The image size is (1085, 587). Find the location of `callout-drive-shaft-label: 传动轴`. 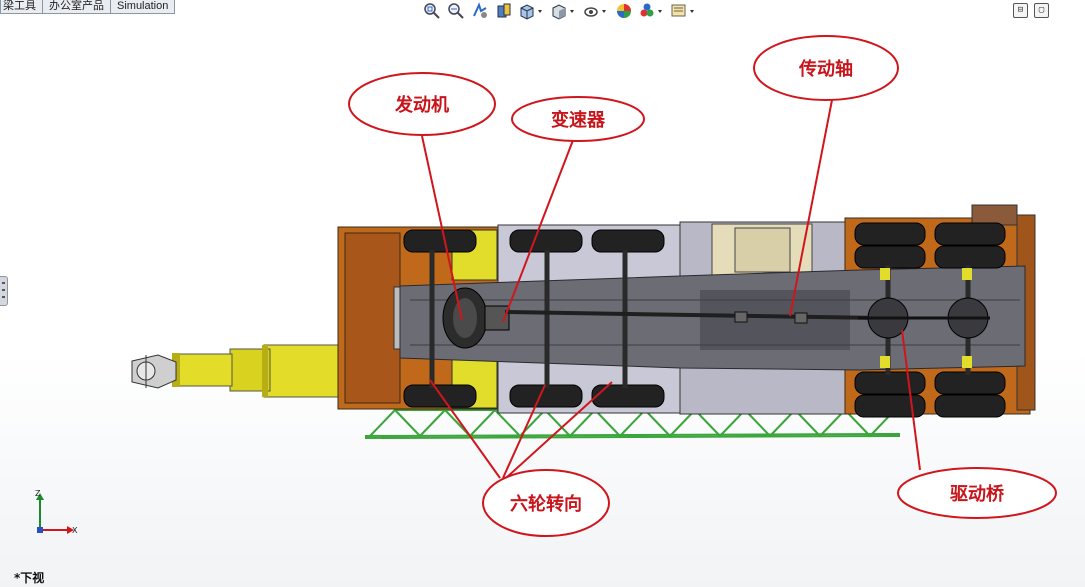

callout-drive-shaft-label: 传动轴 is located at coordinates (825, 69).